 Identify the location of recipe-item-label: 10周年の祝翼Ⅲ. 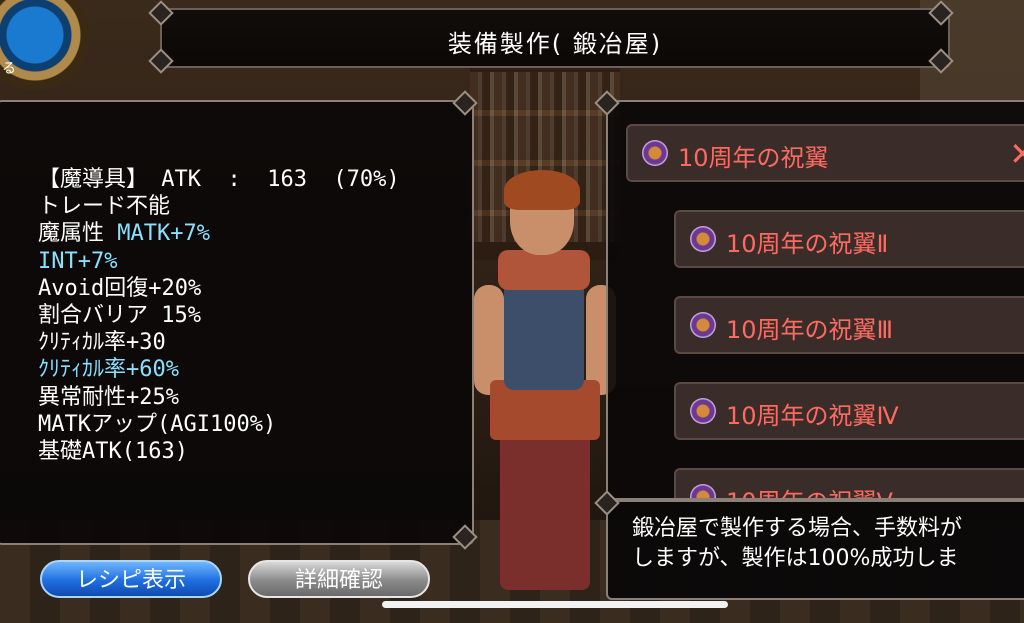
(810, 330).